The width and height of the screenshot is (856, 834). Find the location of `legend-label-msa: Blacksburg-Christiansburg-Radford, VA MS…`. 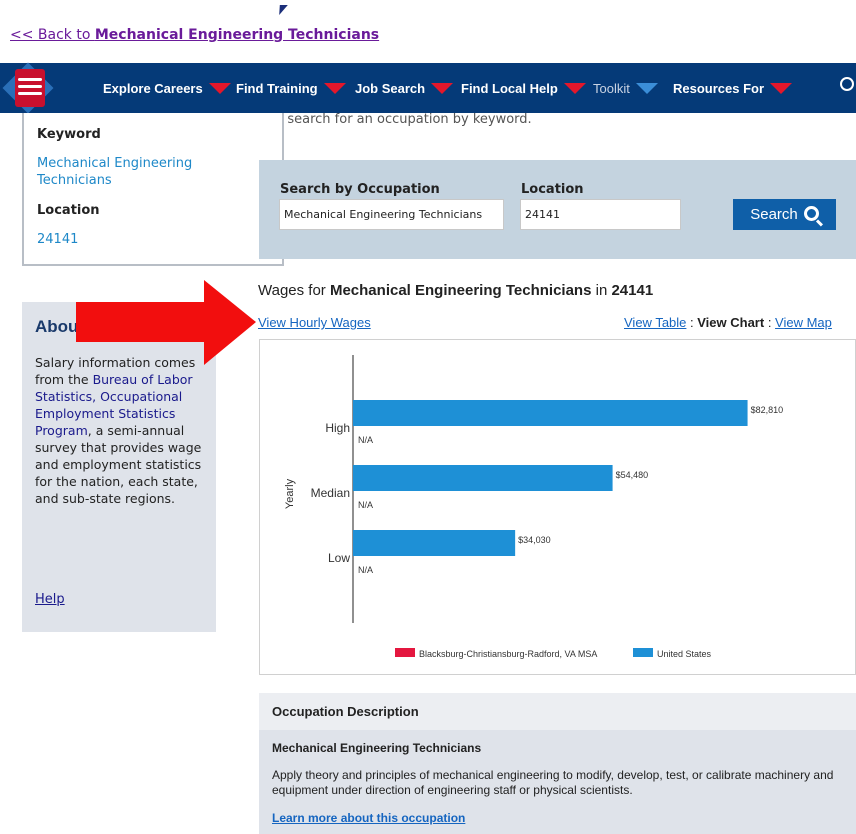

legend-label-msa: Blacksburg-Christiansburg-Radford, VA MS… is located at coordinates (508, 654).